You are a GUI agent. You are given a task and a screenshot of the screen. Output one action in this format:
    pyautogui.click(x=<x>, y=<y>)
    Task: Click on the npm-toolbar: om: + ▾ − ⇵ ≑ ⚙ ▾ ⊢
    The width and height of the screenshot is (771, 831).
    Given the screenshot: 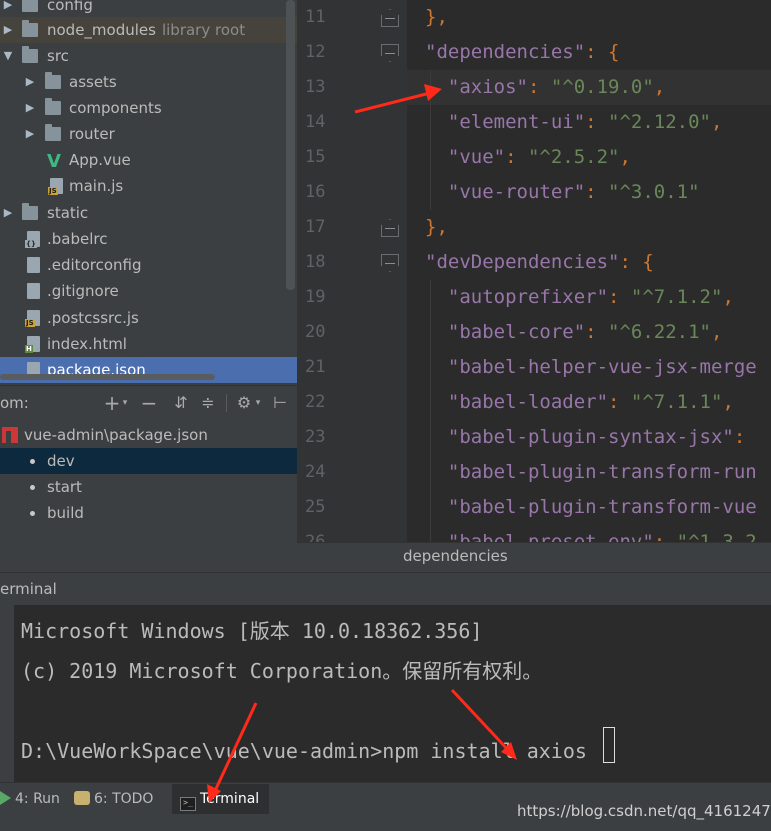 What is the action you would take?
    pyautogui.click(x=148, y=403)
    